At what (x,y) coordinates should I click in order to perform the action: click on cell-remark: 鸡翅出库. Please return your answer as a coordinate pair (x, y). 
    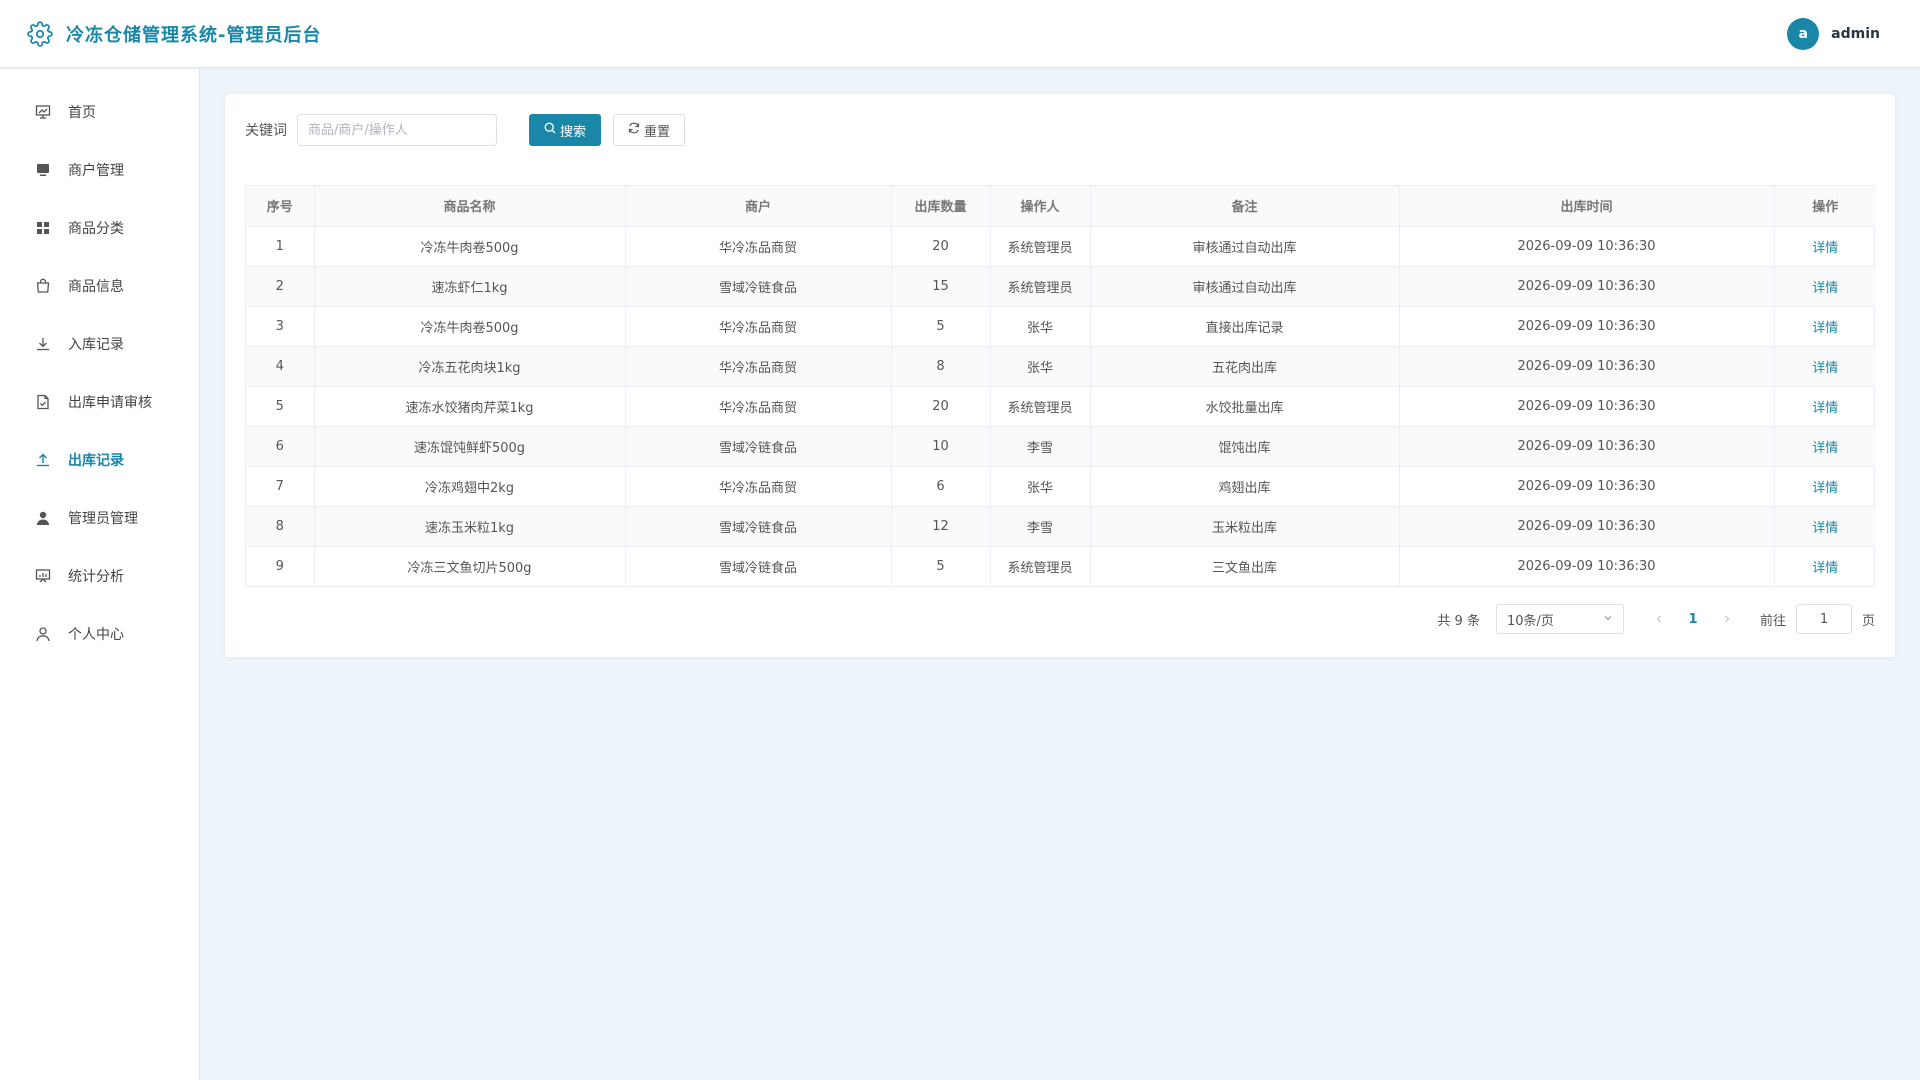
    Looking at the image, I should click on (1245, 486).